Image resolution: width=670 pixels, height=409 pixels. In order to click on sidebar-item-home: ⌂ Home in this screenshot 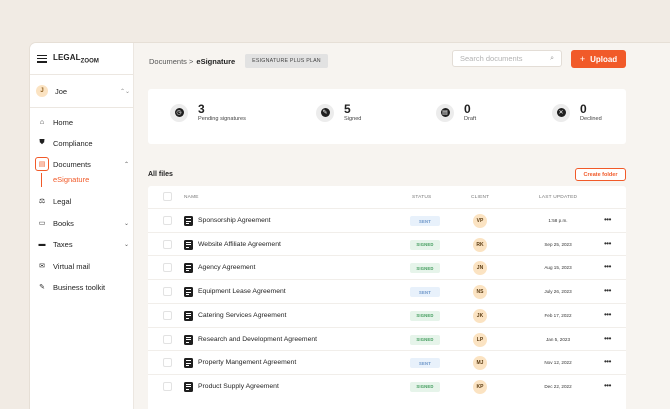, I will do `click(83, 122)`.